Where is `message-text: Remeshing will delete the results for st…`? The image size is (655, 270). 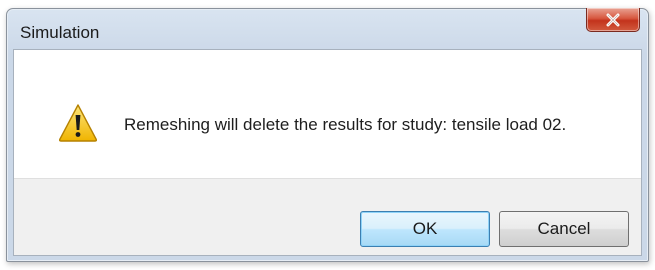 message-text: Remeshing will delete the results for st… is located at coordinates (345, 124).